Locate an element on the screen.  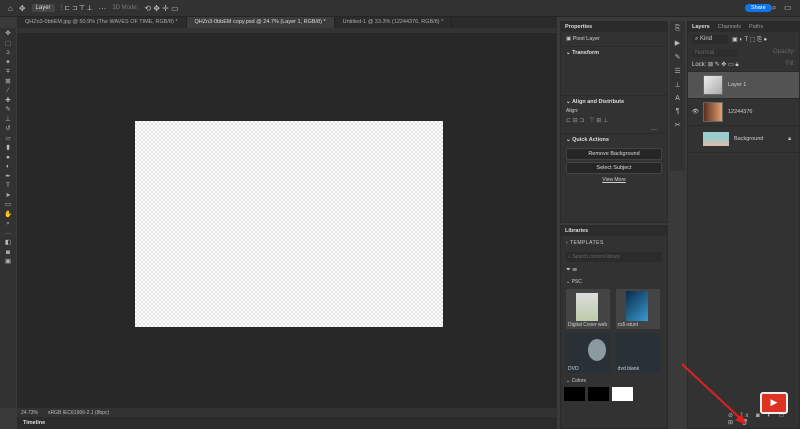
quick-actions-section: ⌄ Quick Actions is located at coordinates (614, 139).